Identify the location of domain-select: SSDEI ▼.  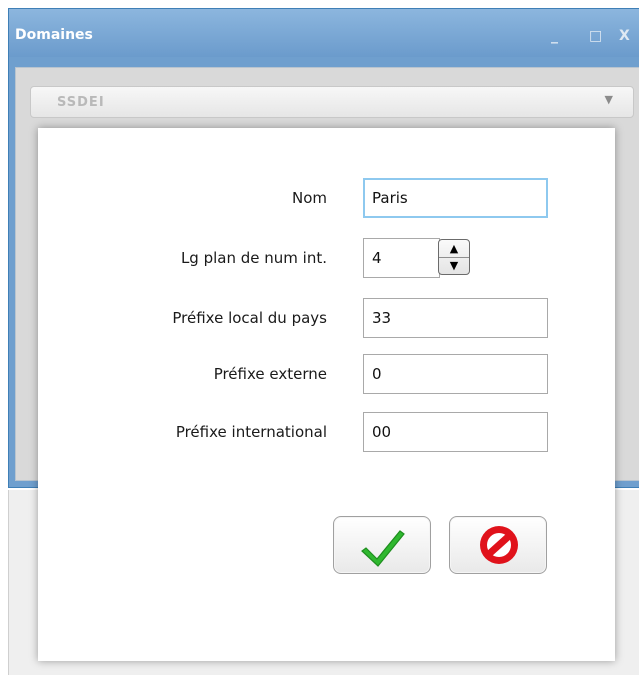
(332, 102).